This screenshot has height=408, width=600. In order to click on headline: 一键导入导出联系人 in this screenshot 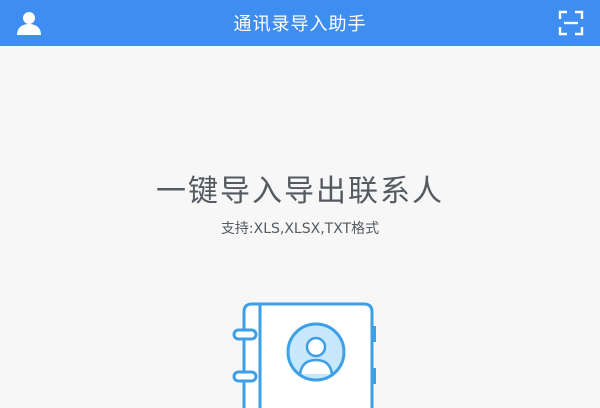, I will do `click(300, 191)`.